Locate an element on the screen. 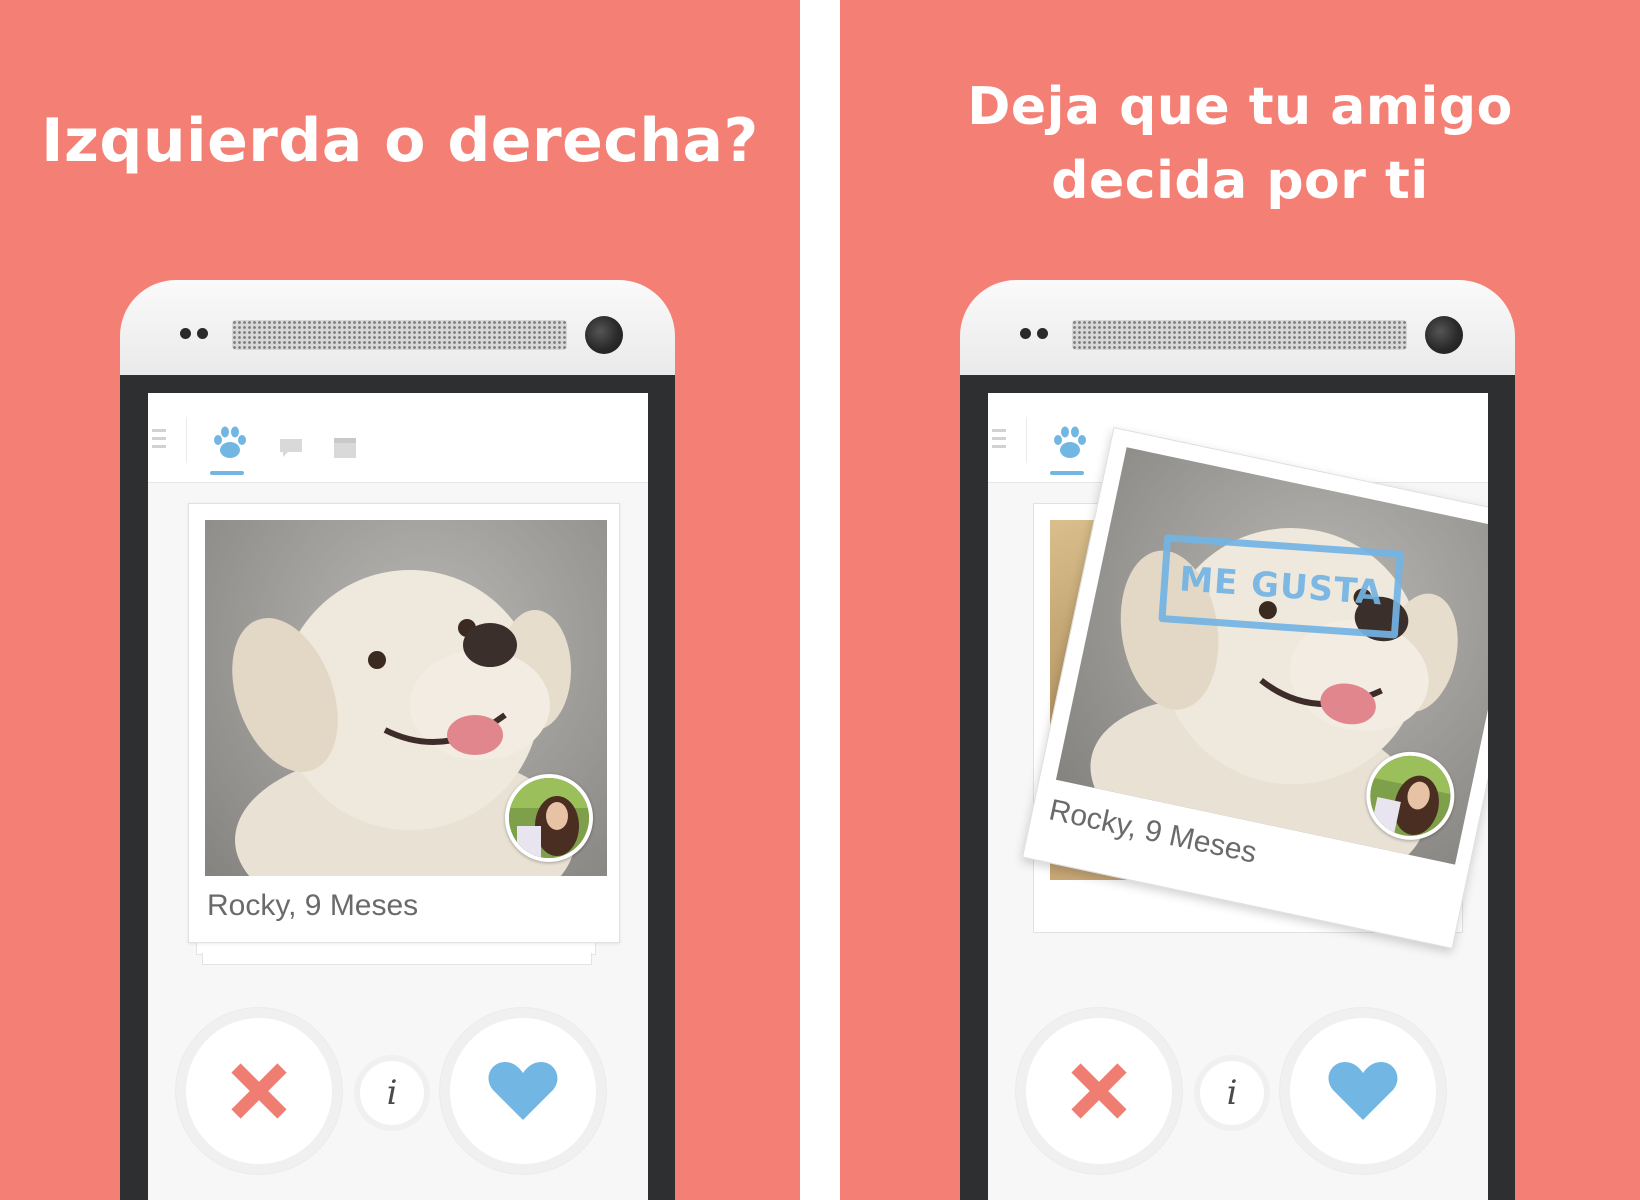  profile-caption: Rocky, 9 Meses is located at coordinates (313, 905).